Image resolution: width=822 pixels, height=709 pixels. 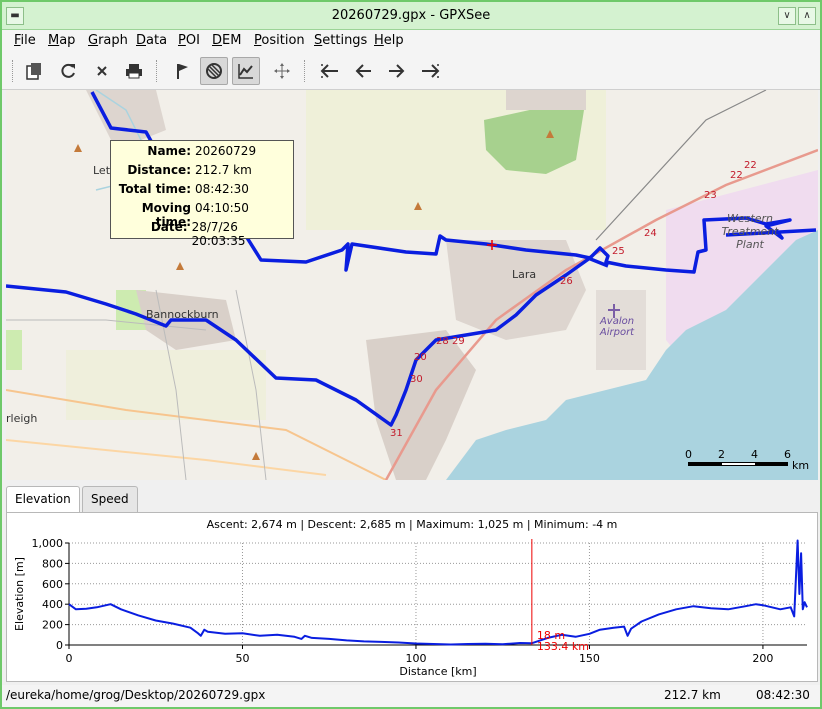 I want to click on scale-tick-2: 2, so click(x=721, y=454).